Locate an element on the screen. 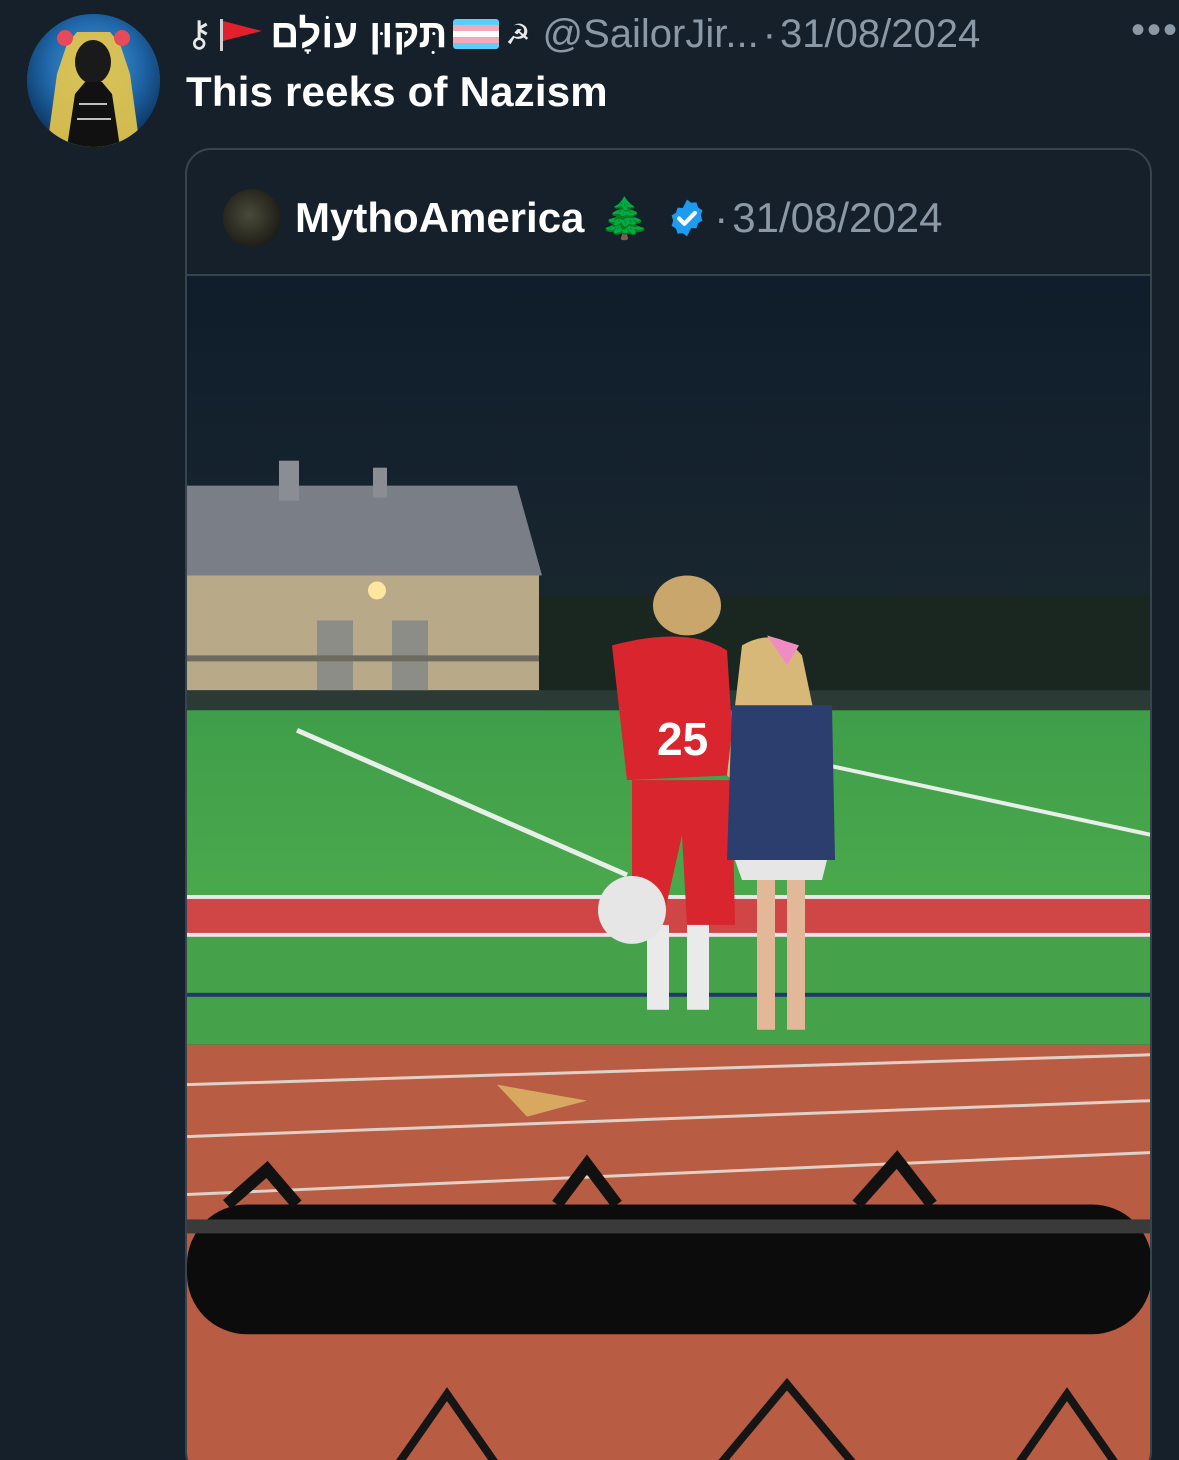 The image size is (1179, 1460). quoted-user-avatar is located at coordinates (252, 218).